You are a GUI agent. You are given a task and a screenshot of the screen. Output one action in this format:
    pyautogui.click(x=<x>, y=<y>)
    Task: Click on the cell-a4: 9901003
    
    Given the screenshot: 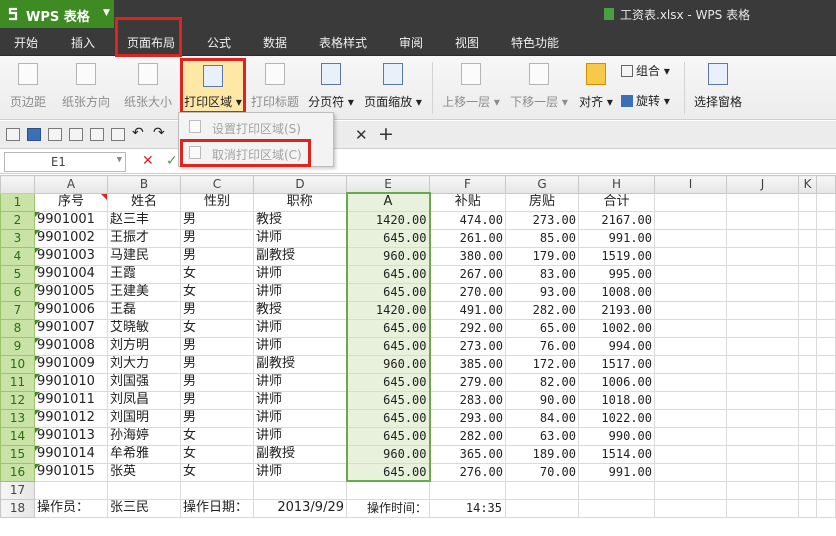 What is the action you would take?
    pyautogui.click(x=71, y=256)
    